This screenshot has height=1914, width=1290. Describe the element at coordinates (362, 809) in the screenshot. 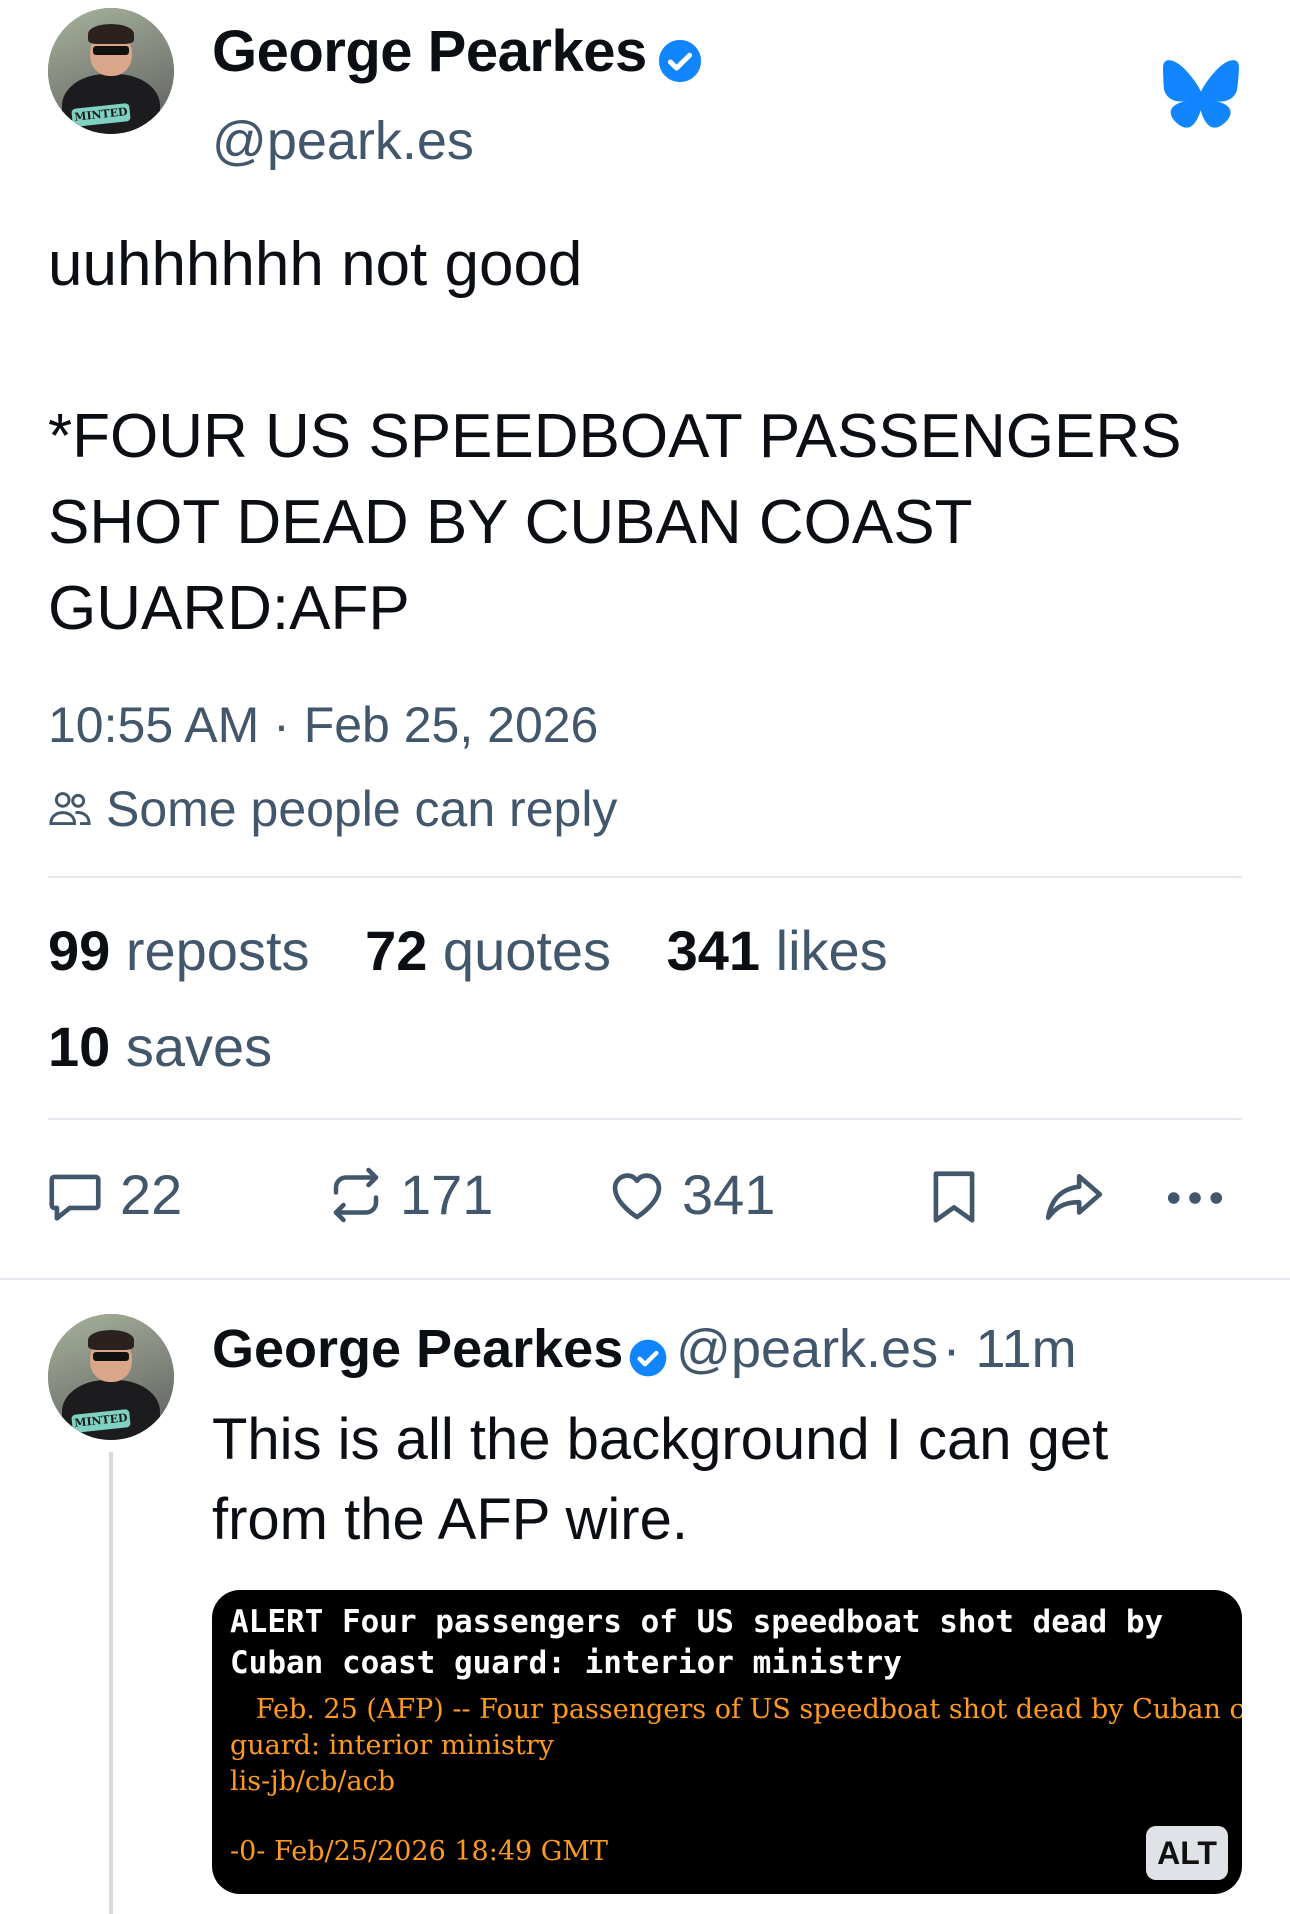

I see `reply-setting-label: Some people can reply` at that location.